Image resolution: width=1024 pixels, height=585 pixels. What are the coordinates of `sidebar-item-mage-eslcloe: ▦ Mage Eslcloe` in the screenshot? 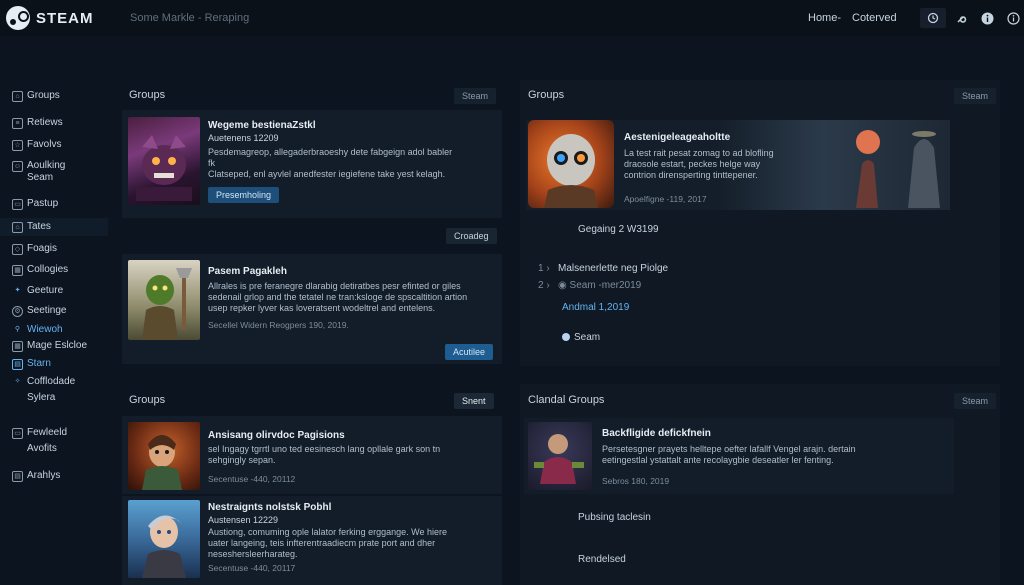 It's located at (54, 346).